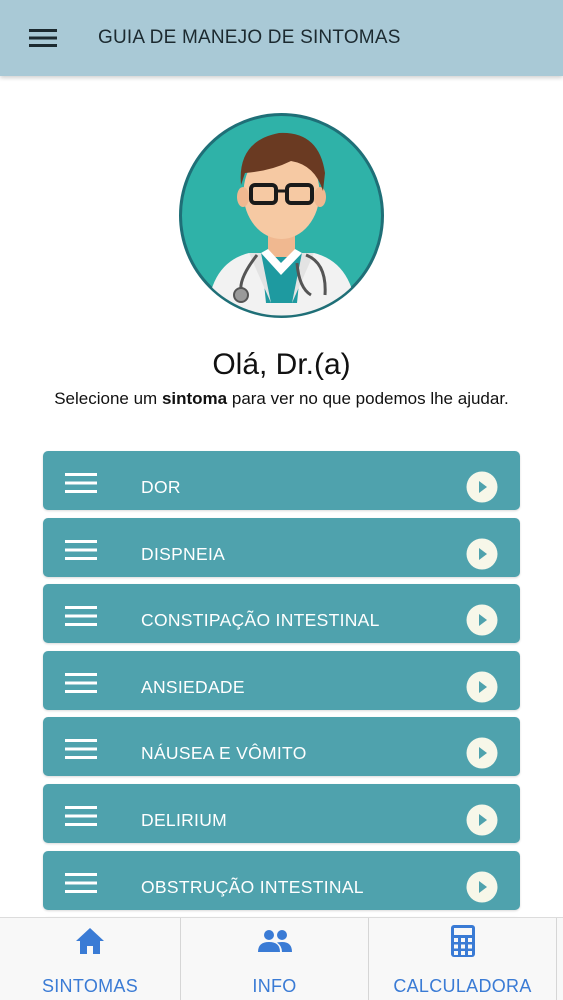 Image resolution: width=563 pixels, height=1000 pixels. Describe the element at coordinates (224, 753) in the screenshot. I see `symptom-label: NÁUSEA E VÔMITO` at that location.